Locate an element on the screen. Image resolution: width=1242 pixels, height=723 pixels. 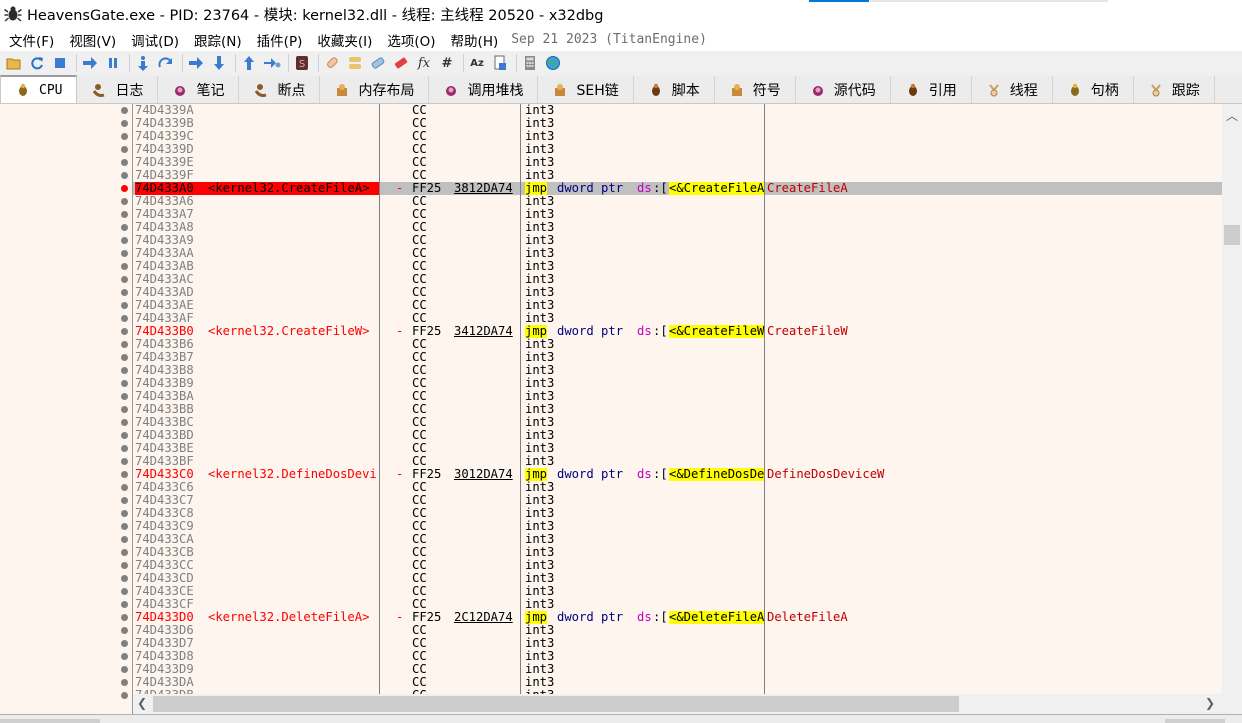
tab-seh: SEH链 is located at coordinates (586, 89).